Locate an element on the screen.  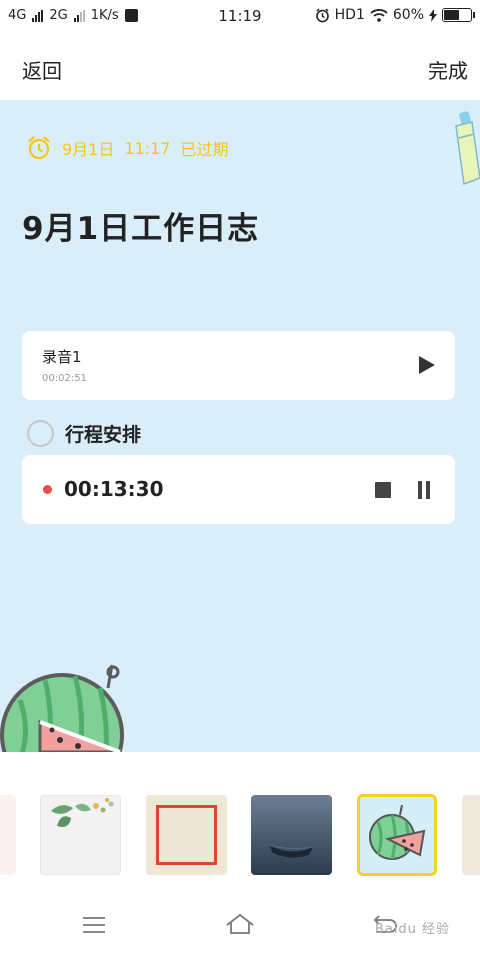
battery-percent: 60% is located at coordinates (408, 15).